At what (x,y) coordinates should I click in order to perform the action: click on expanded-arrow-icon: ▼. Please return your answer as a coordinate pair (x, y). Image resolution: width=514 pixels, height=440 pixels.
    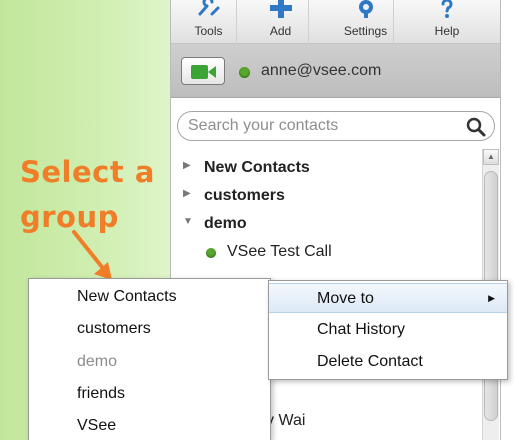
    Looking at the image, I should click on (188, 221).